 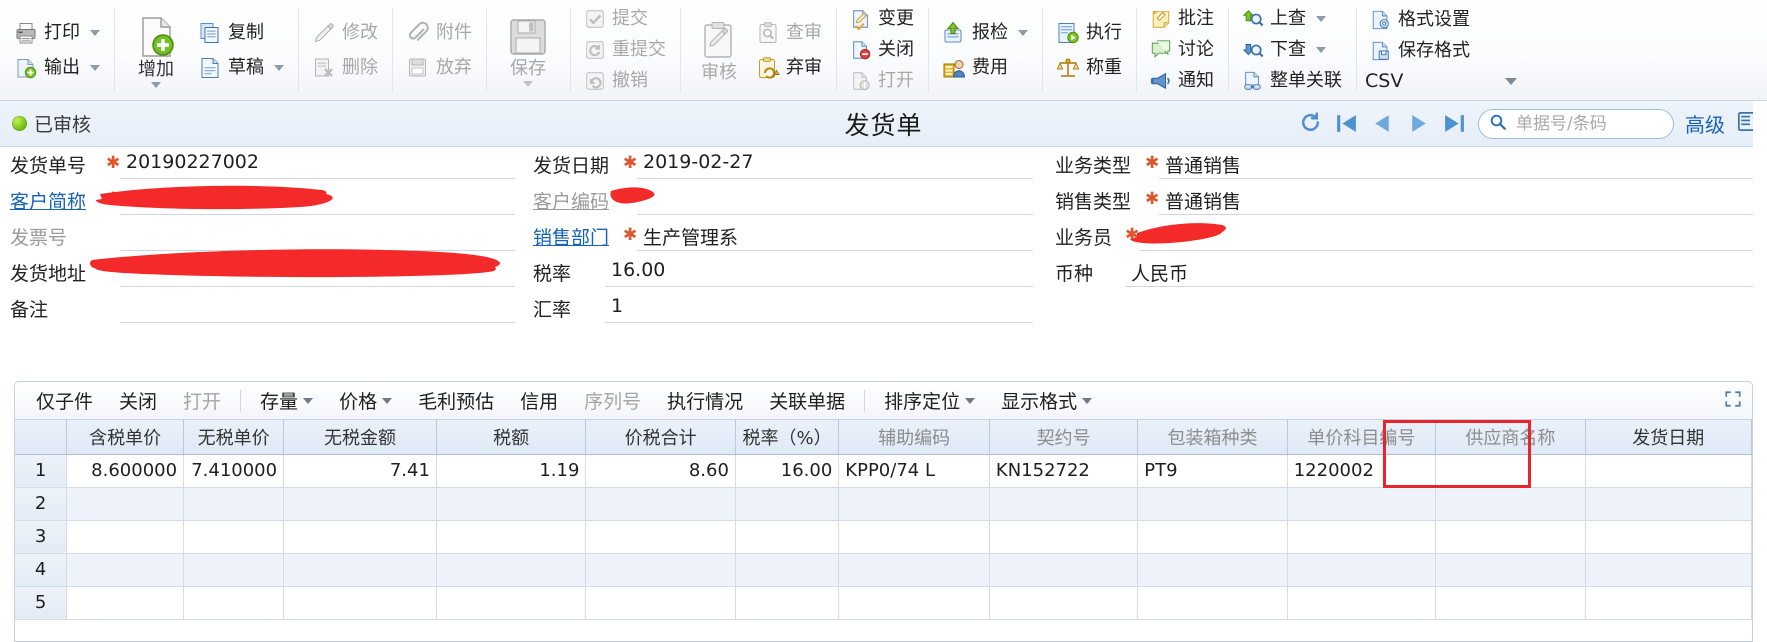 What do you see at coordinates (241, 68) in the screenshot?
I see `draft-button: 草稿` at bounding box center [241, 68].